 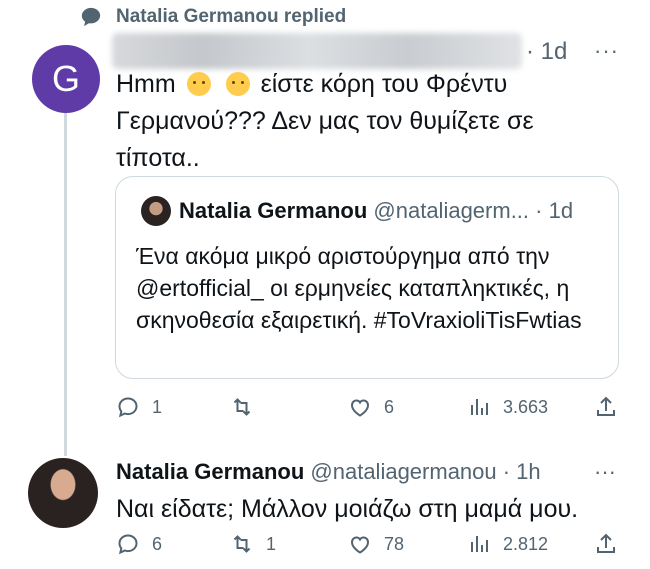 What do you see at coordinates (546, 52) in the screenshot?
I see `tweet-timestamp: · 1d` at bounding box center [546, 52].